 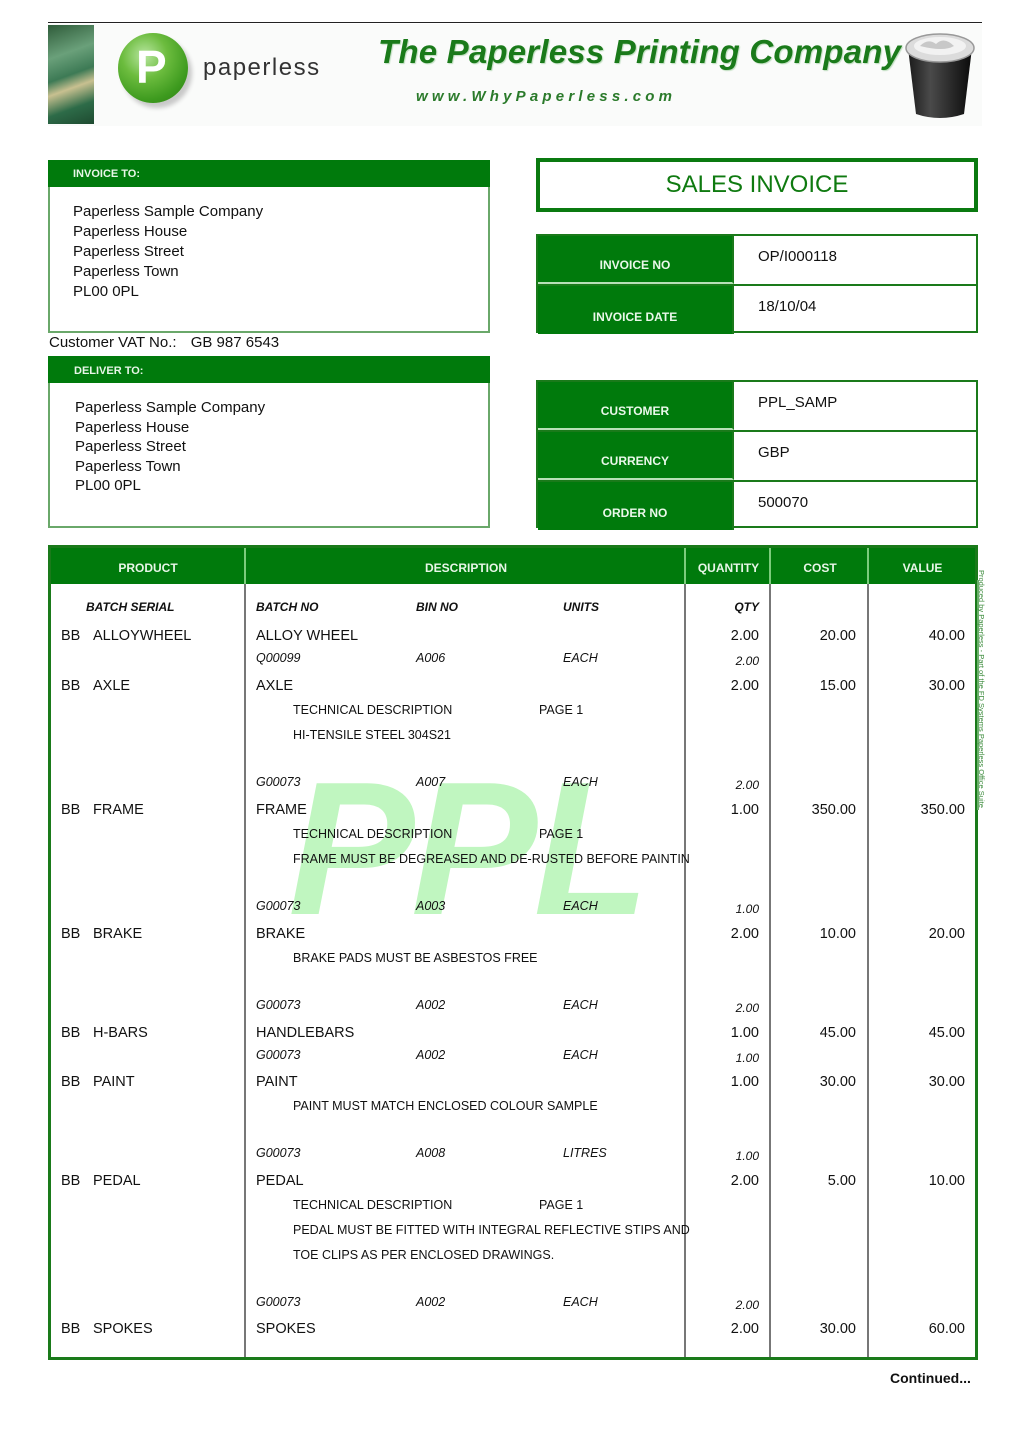 I want to click on bin-no: A006, so click(x=431, y=658).